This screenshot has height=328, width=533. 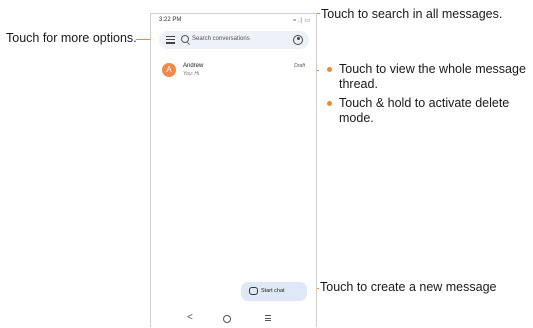 I want to click on back-icon: <, so click(x=190, y=317).